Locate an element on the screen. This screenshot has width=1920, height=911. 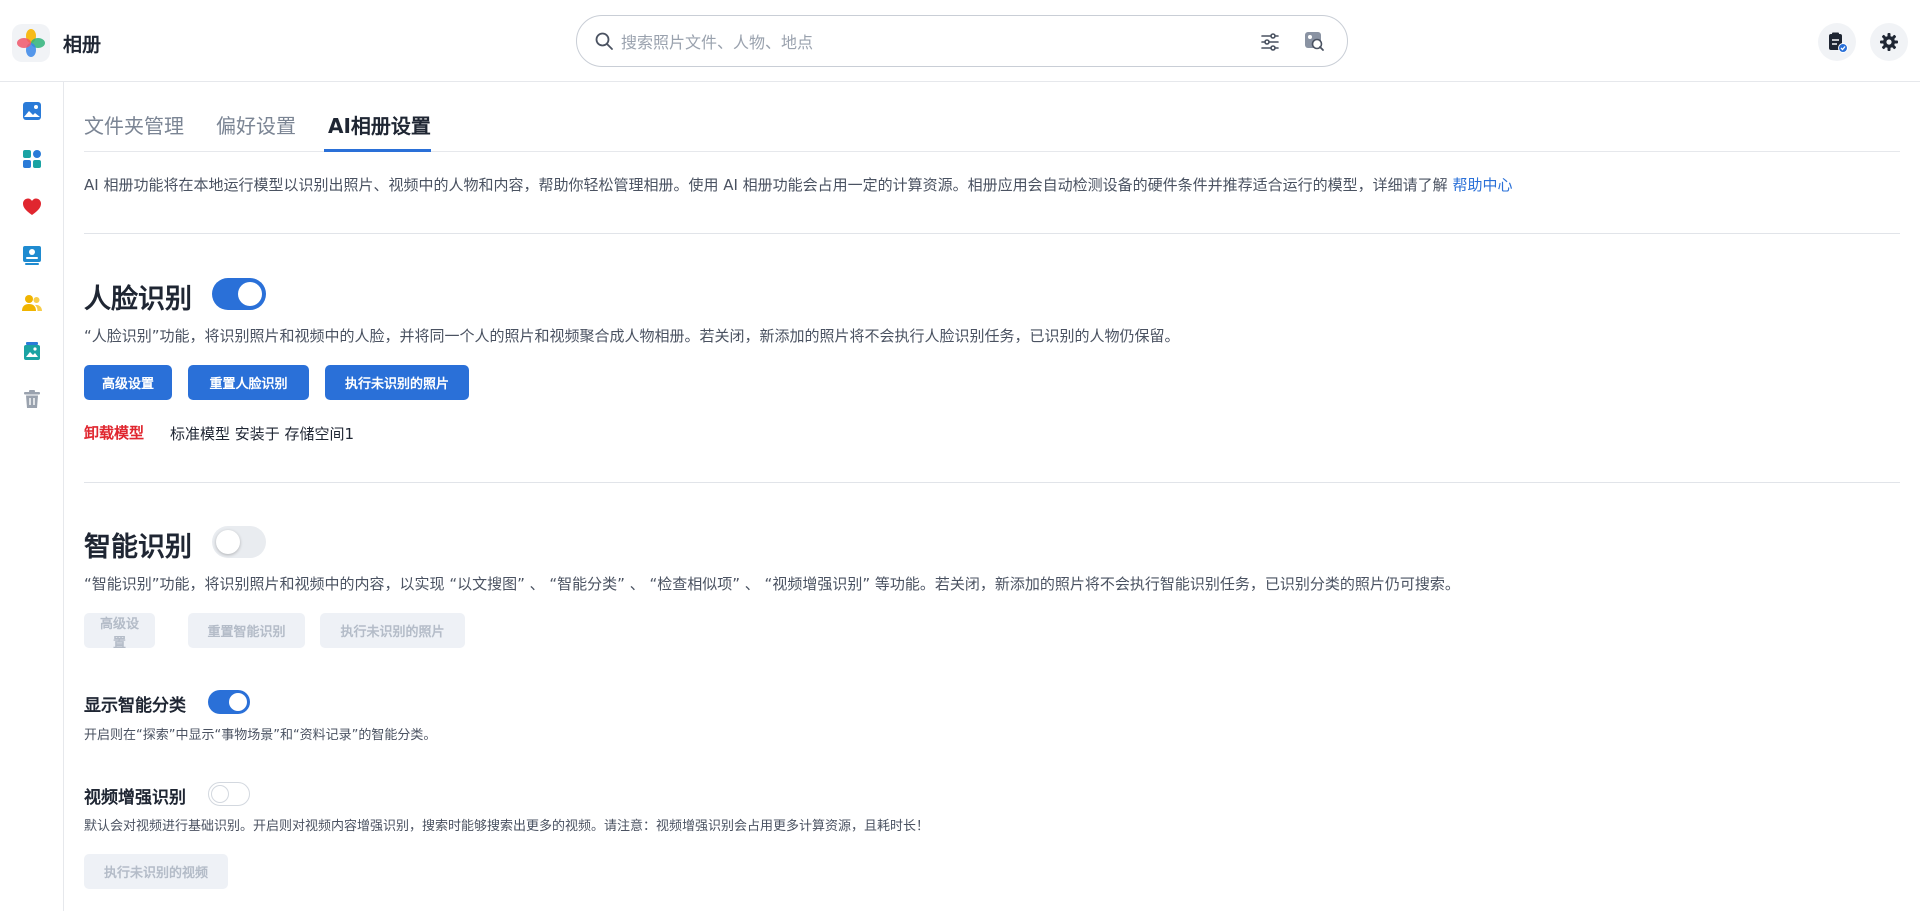
face-advanced-settings-button: 高级设置 is located at coordinates (128, 382).